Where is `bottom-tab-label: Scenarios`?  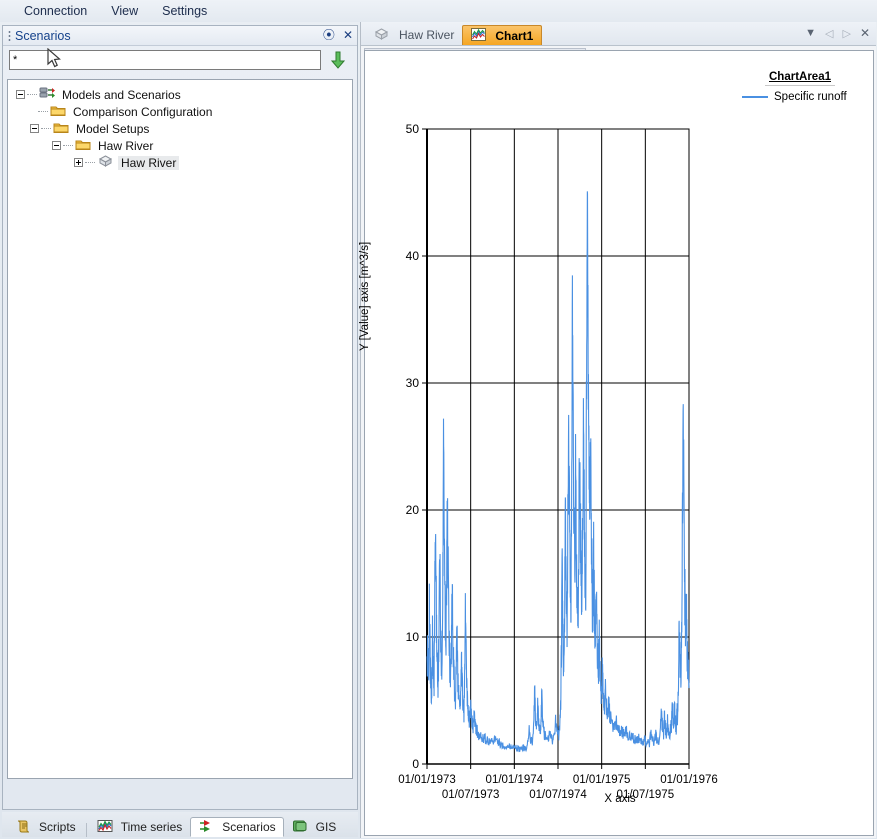
bottom-tab-label: Scenarios is located at coordinates (249, 827).